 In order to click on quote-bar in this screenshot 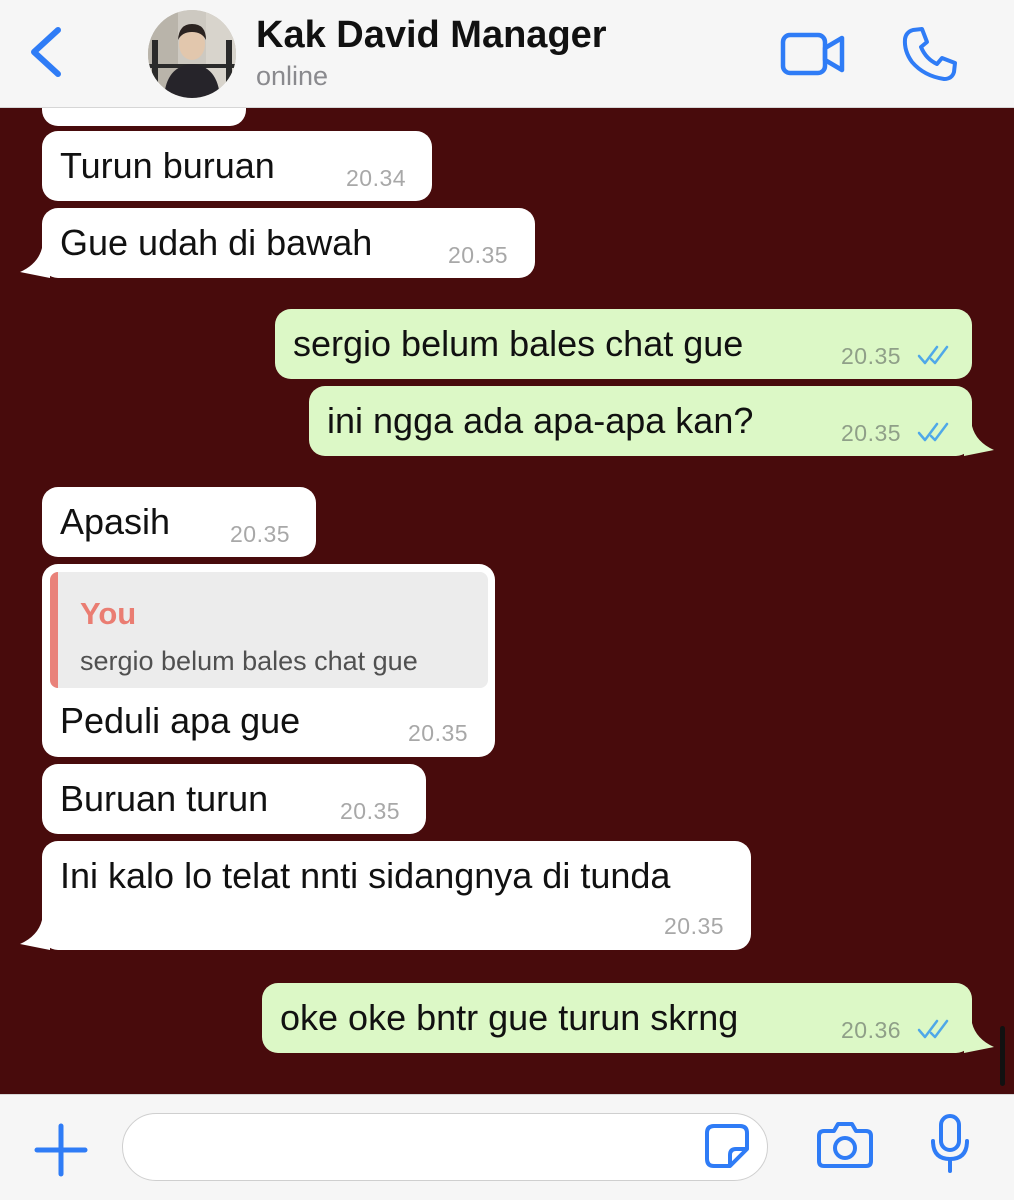, I will do `click(54, 630)`.